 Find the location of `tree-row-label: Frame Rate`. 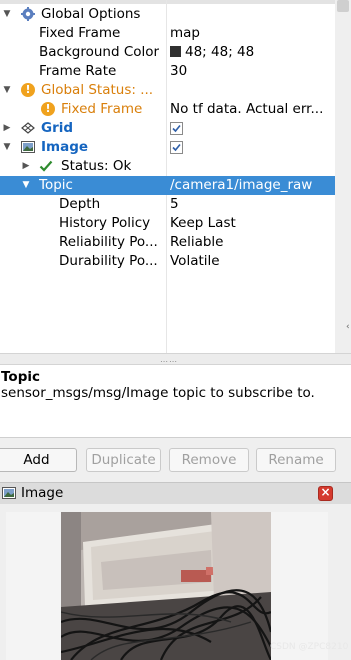

tree-row-label: Frame Rate is located at coordinates (78, 71).